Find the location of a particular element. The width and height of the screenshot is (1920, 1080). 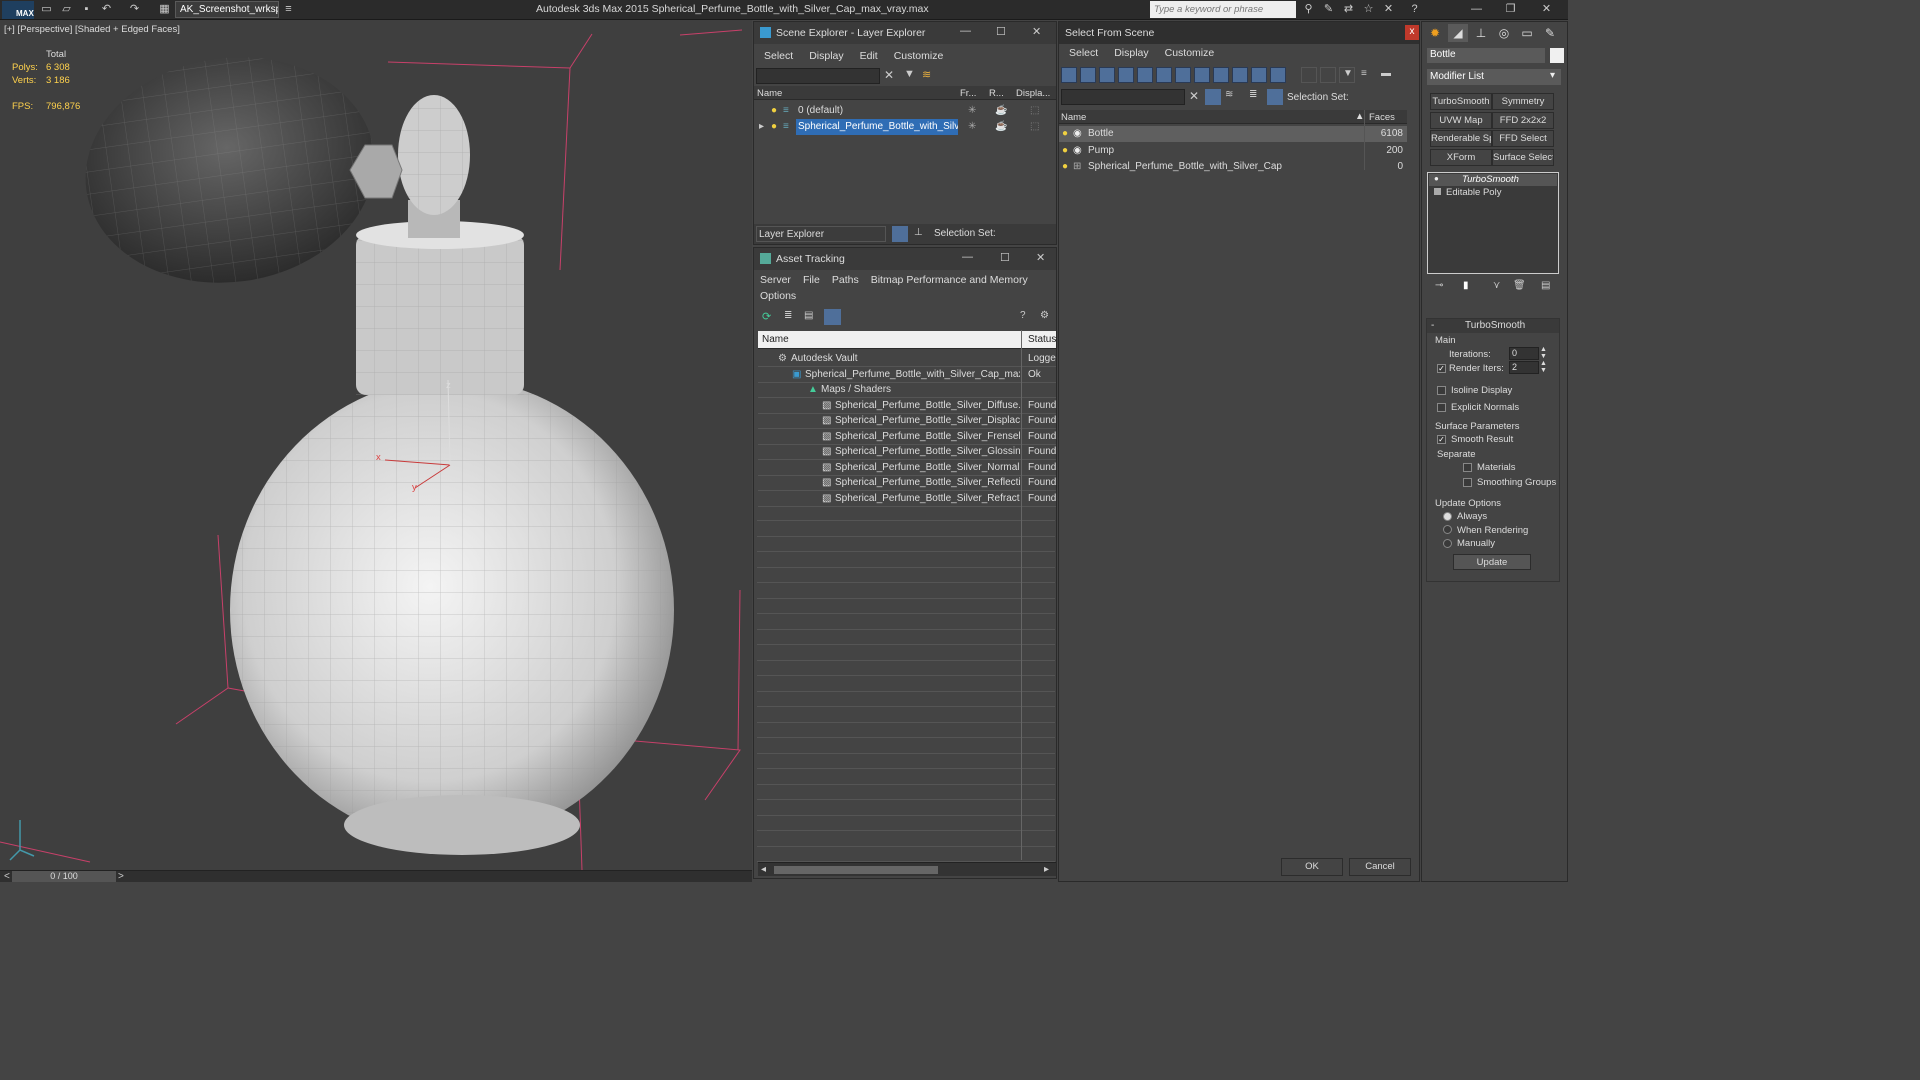

filter-cameras-button is located at coordinates (1126, 75).